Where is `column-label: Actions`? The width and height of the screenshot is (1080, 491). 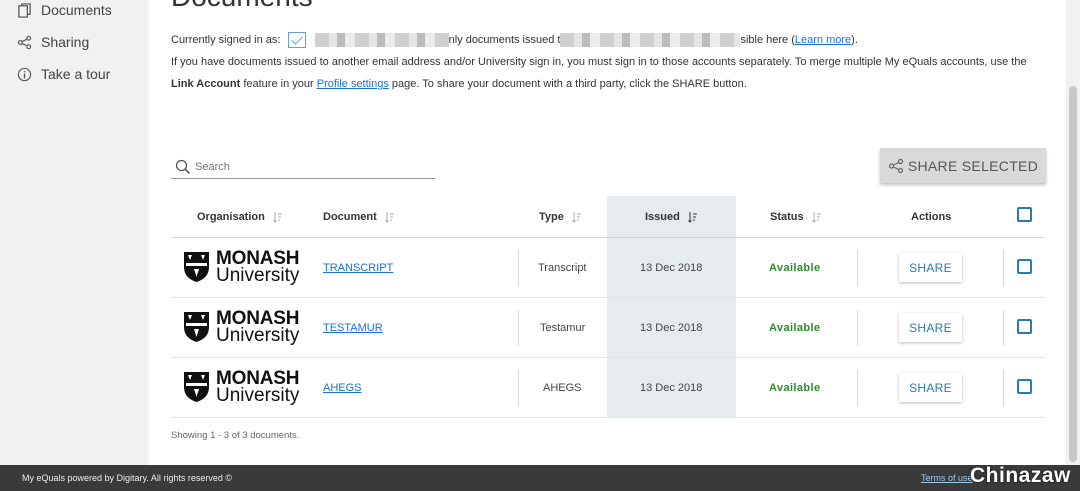
column-label: Actions is located at coordinates (931, 217).